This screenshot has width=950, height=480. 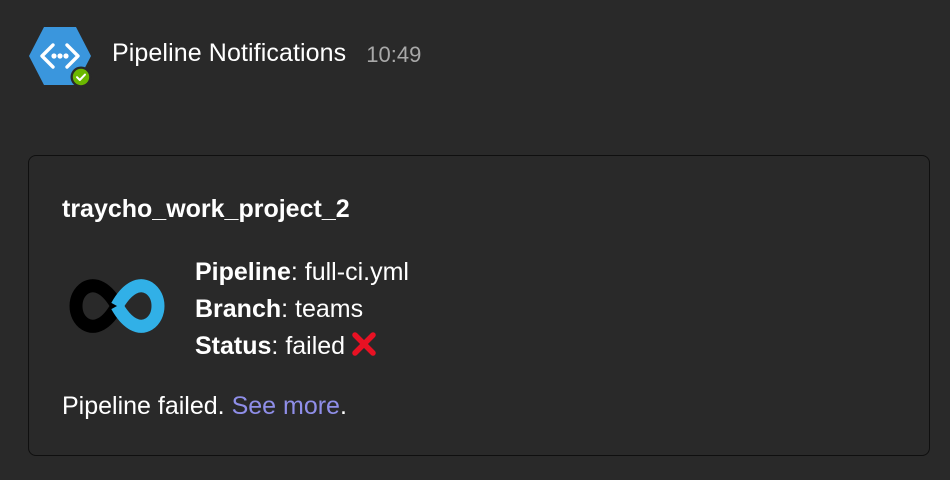 I want to click on summary-period: ., so click(x=343, y=406).